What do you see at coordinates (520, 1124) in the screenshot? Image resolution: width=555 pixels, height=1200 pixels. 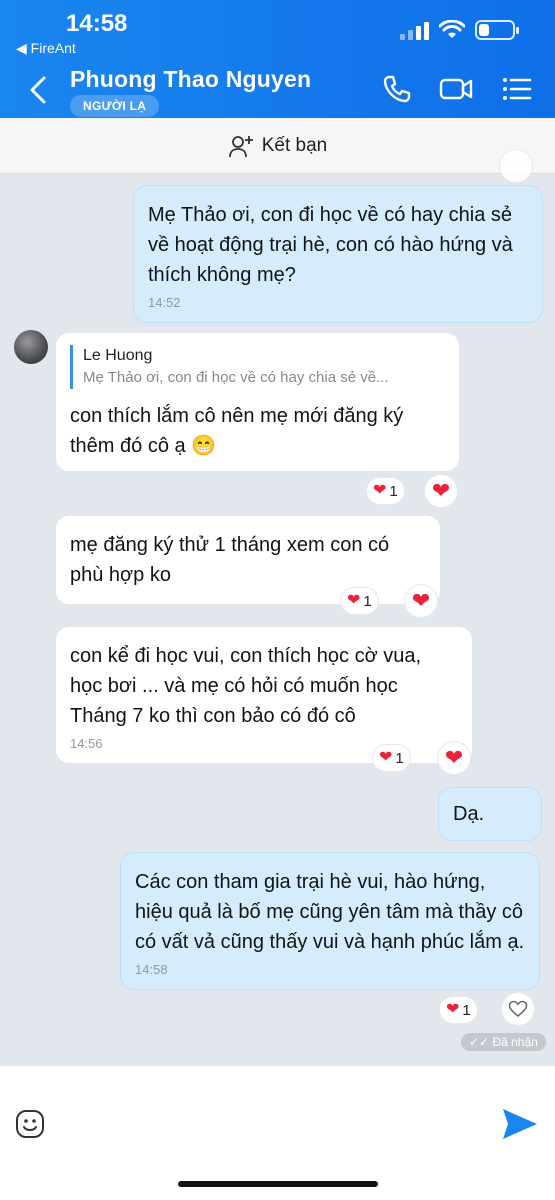 I see `send-icon` at bounding box center [520, 1124].